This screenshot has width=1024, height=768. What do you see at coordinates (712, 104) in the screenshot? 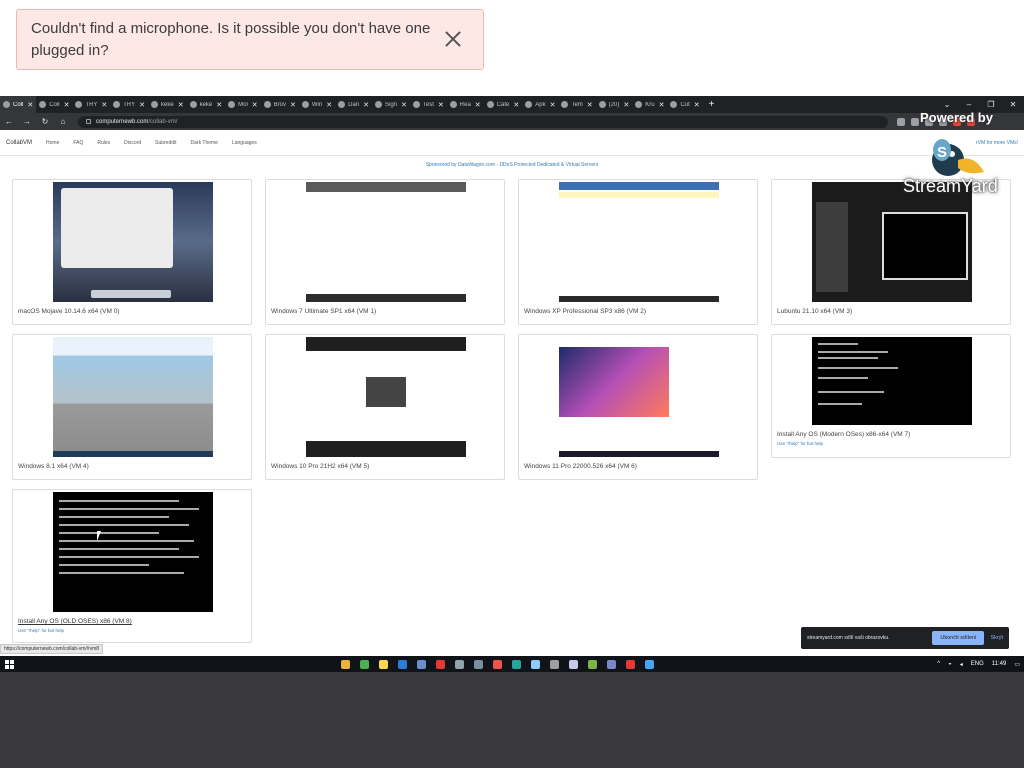
I see `new-tab-plus-icon: +` at bounding box center [712, 104].